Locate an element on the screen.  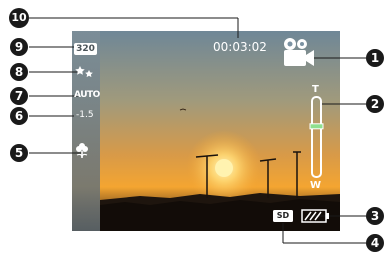
callout-10: 10 is located at coordinates (19, 18).